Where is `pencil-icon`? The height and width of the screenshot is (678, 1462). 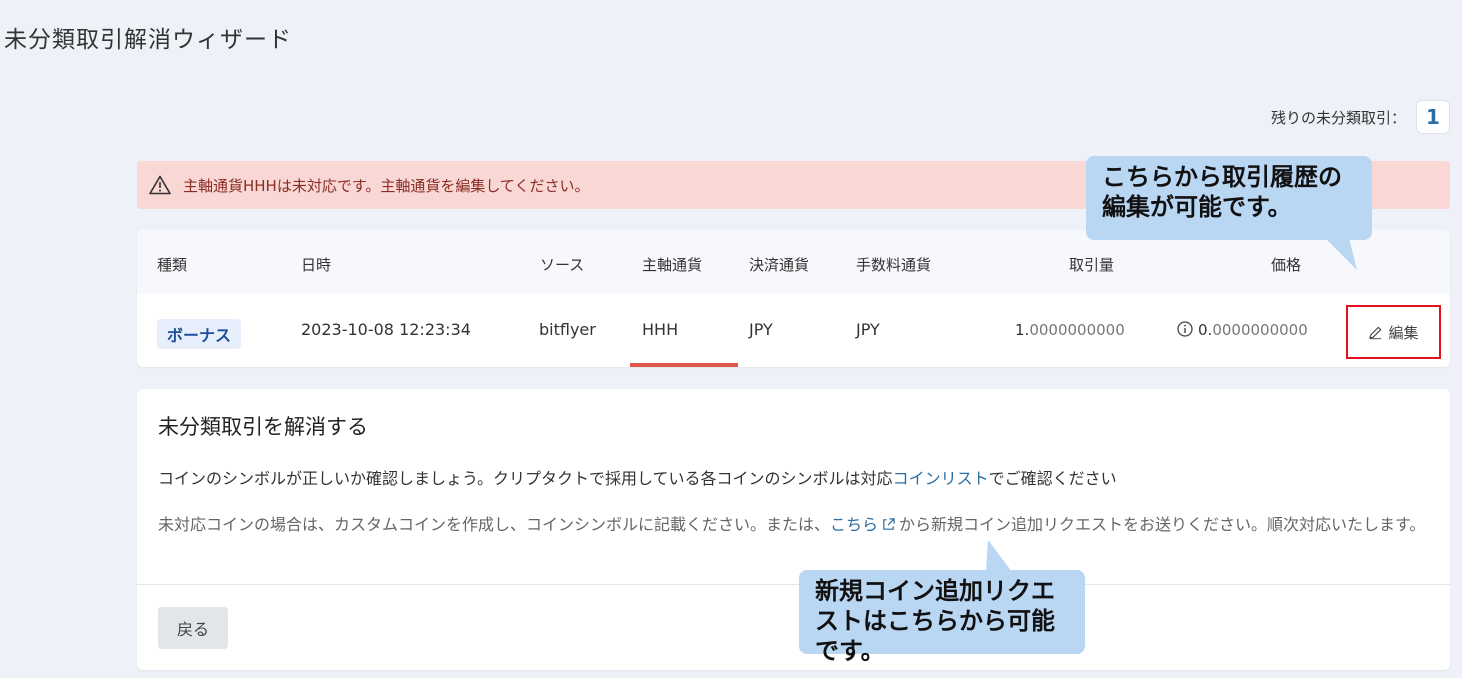 pencil-icon is located at coordinates (1375, 332).